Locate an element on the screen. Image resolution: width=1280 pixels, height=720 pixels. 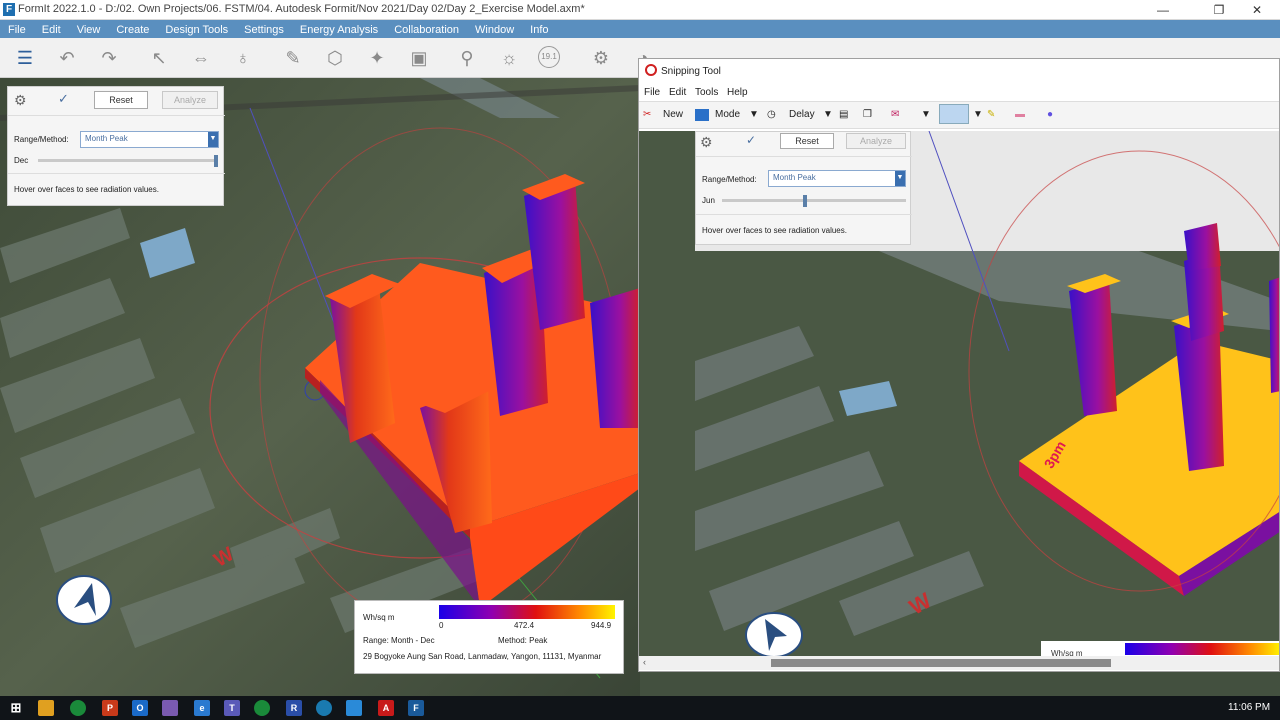
mode-button: Mode is located at coordinates (727, 114).